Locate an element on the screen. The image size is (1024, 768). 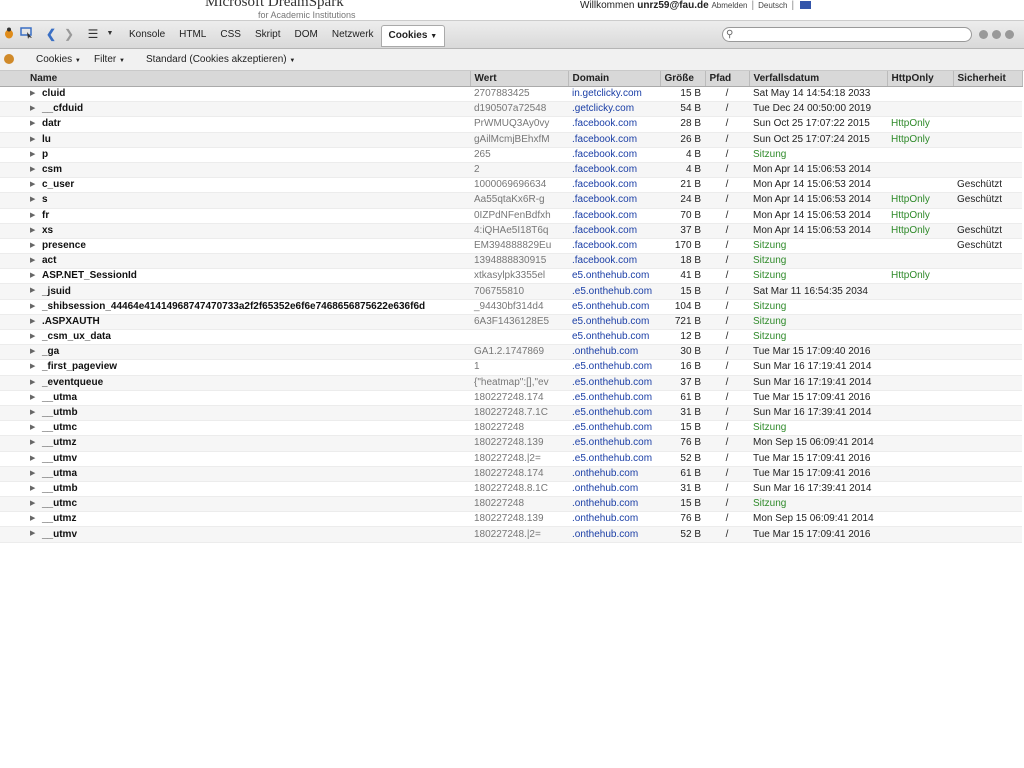
col-header-httponly: HttpOnly is located at coordinates (920, 79).